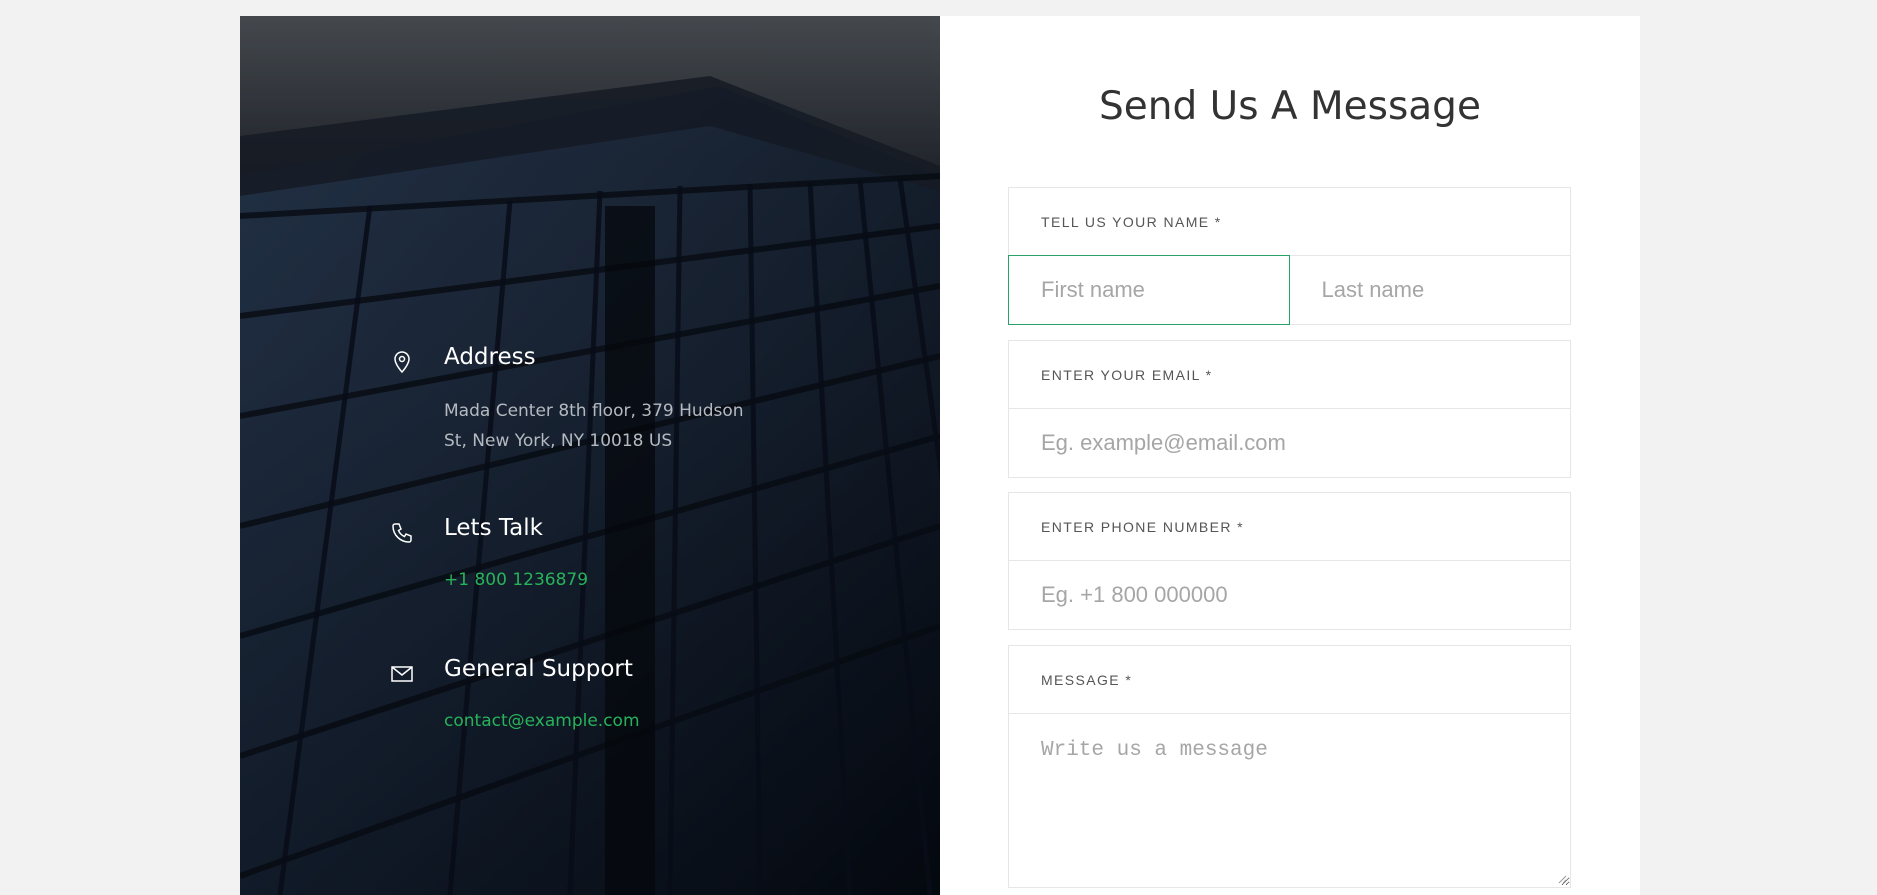 The image size is (1877, 895). What do you see at coordinates (1289, 527) in the screenshot?
I see `phone-label: ENTER PHONE NUMBER *` at bounding box center [1289, 527].